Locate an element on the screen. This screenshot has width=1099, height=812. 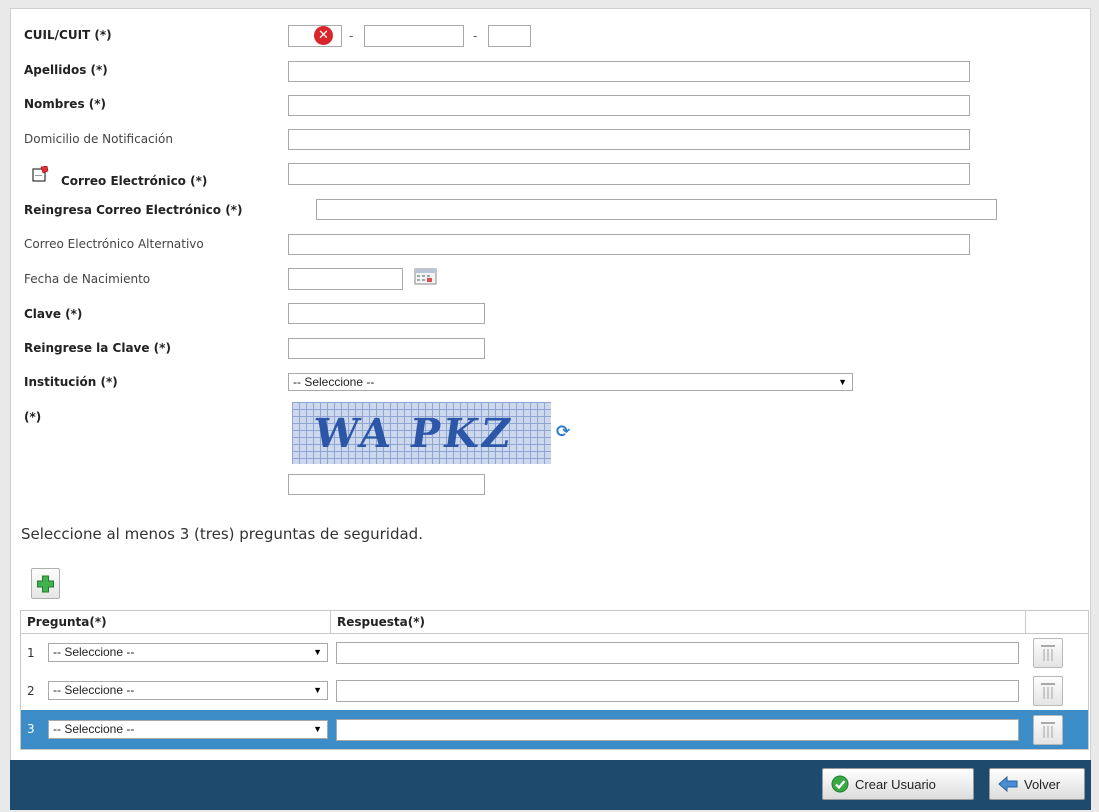
refresh-icon: ⟳ is located at coordinates (563, 432).